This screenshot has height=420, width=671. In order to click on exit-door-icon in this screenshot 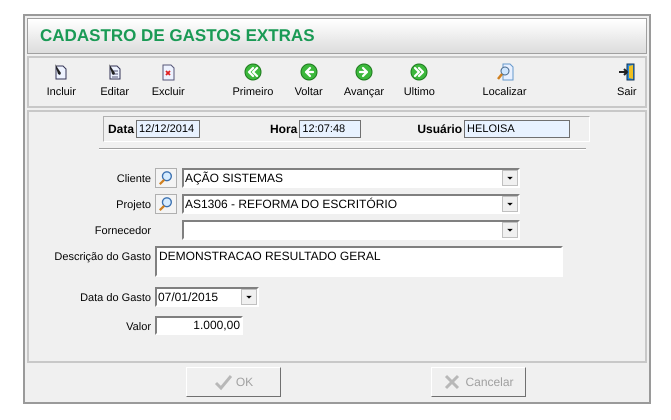, I will do `click(627, 72)`.